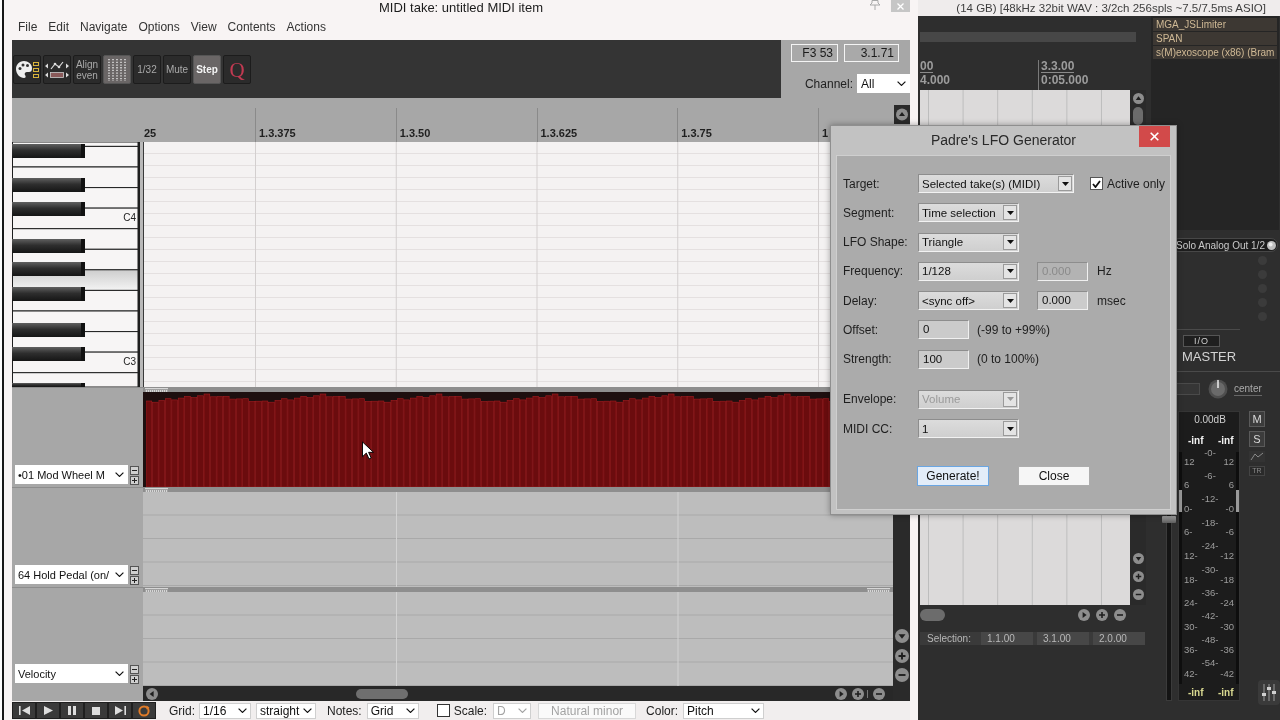 This screenshot has width=1280, height=720. Describe the element at coordinates (159, 27) in the screenshot. I see `menu-item: Options` at that location.